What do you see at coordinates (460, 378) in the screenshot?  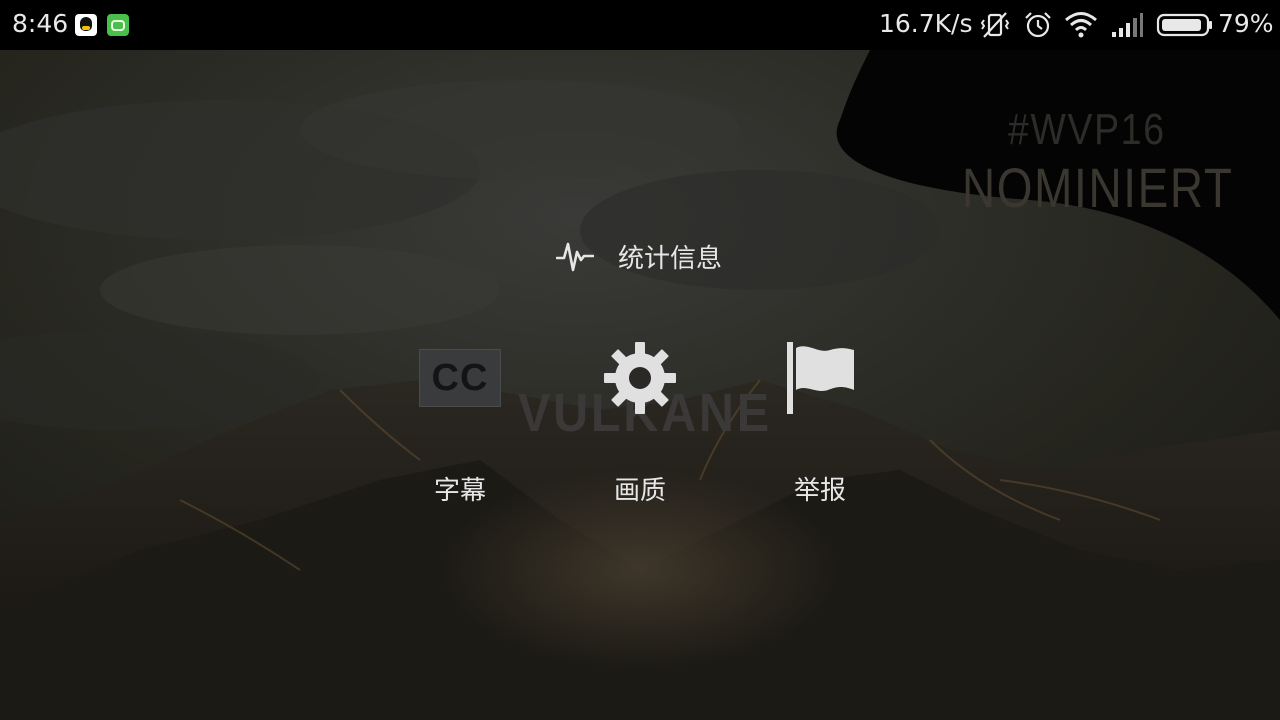 I see `closed-captions-icon: CC` at bounding box center [460, 378].